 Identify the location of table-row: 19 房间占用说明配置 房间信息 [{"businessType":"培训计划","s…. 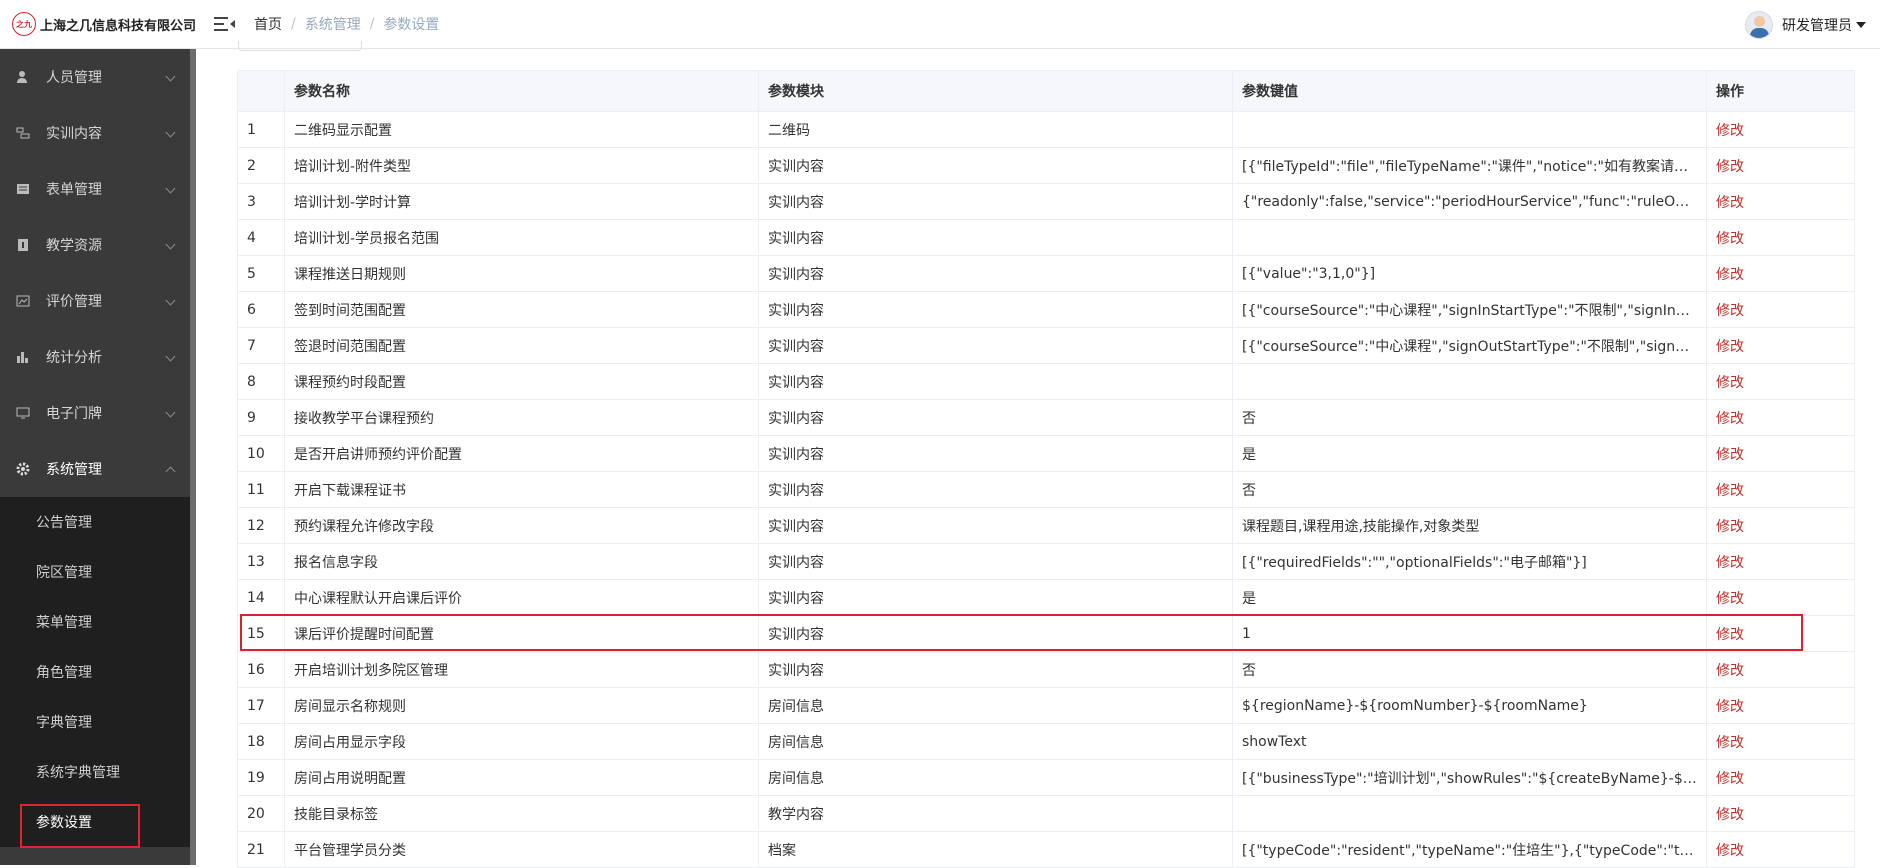
(1046, 777).